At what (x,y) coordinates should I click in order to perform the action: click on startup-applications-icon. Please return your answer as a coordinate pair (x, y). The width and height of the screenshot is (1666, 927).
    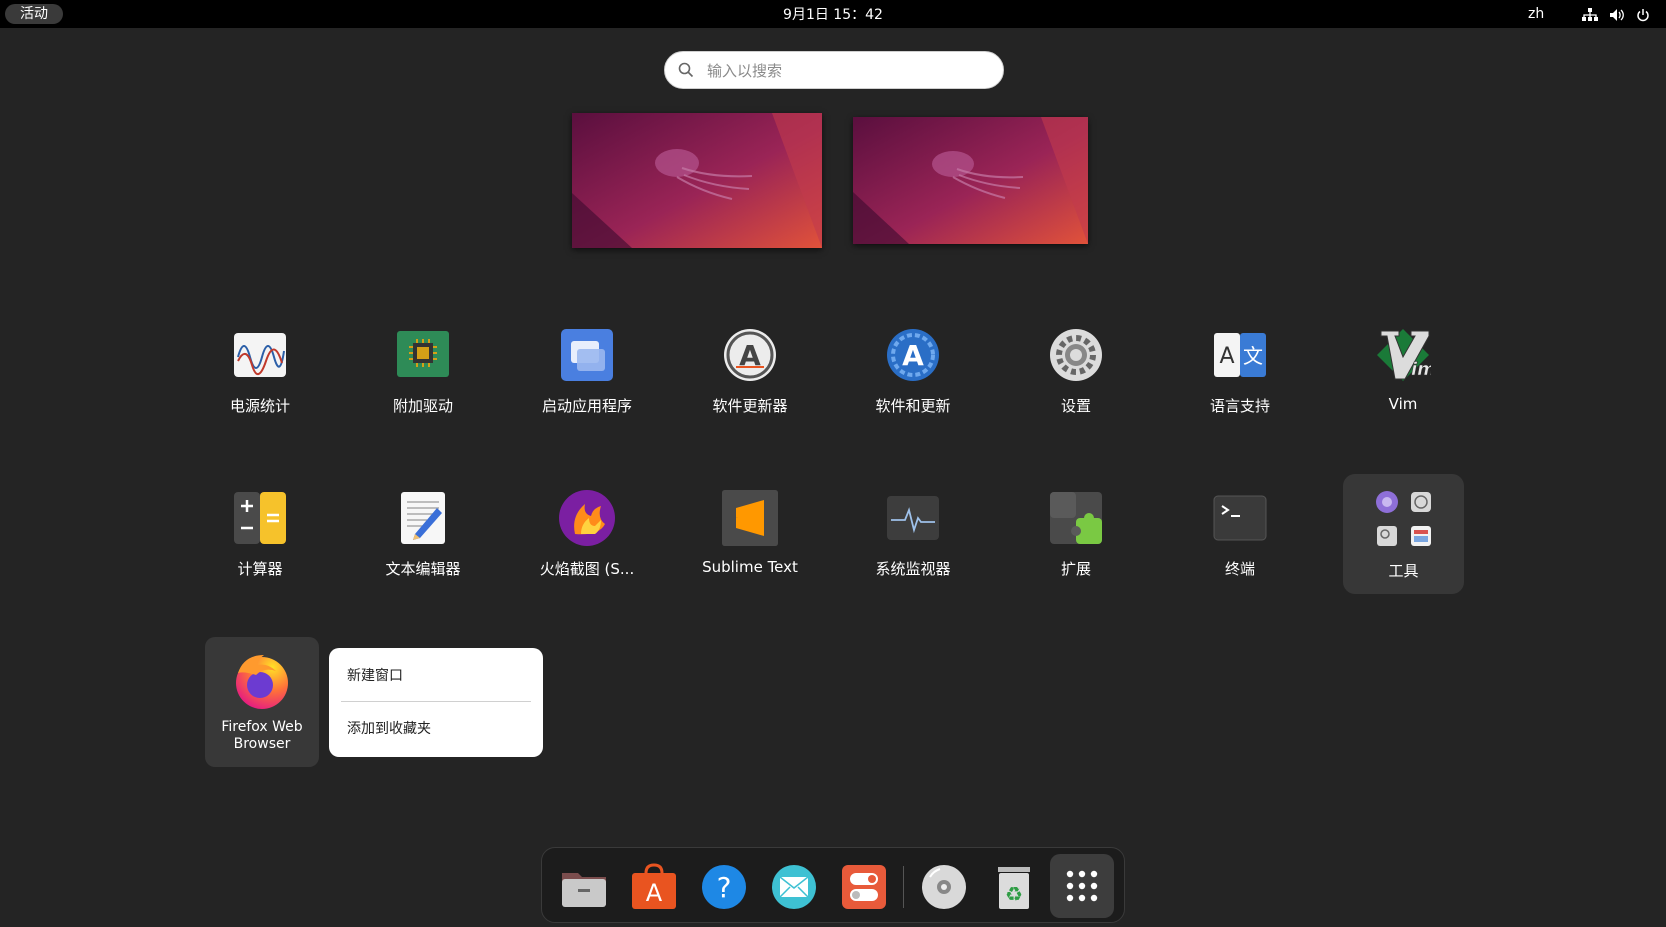
    Looking at the image, I should click on (587, 355).